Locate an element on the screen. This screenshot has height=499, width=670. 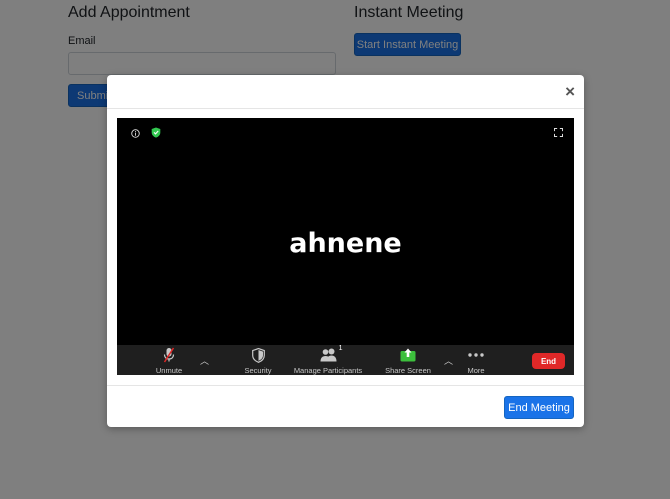
info-icon is located at coordinates (135, 133).